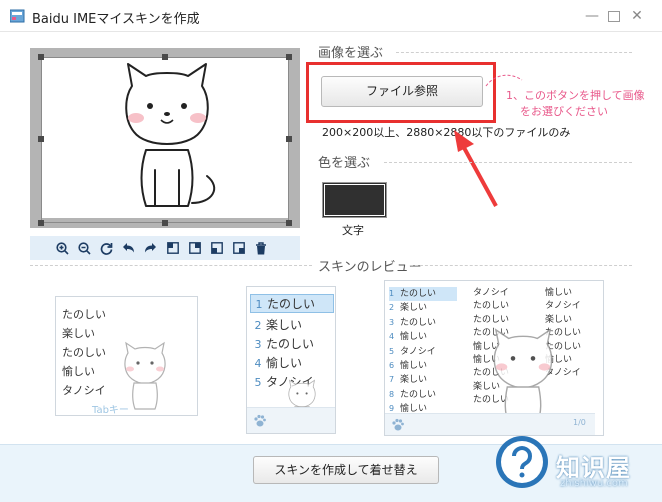  What do you see at coordinates (62, 248) in the screenshot?
I see `zoom-in-icon` at bounding box center [62, 248].